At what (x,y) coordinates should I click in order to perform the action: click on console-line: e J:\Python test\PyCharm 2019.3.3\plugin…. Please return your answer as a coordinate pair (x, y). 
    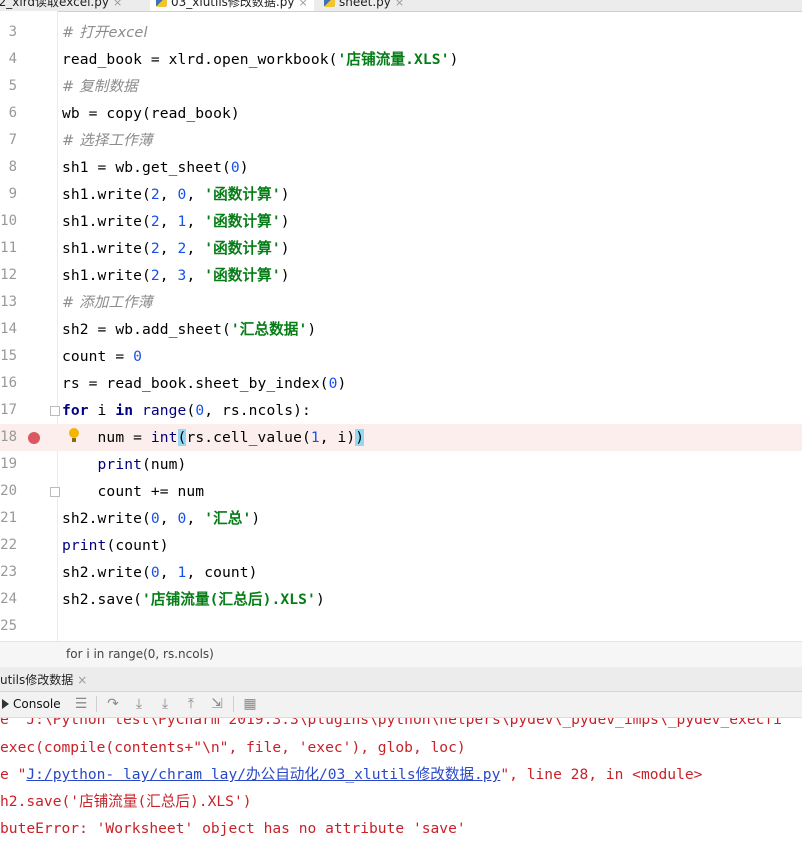
    Looking at the image, I should click on (391, 723).